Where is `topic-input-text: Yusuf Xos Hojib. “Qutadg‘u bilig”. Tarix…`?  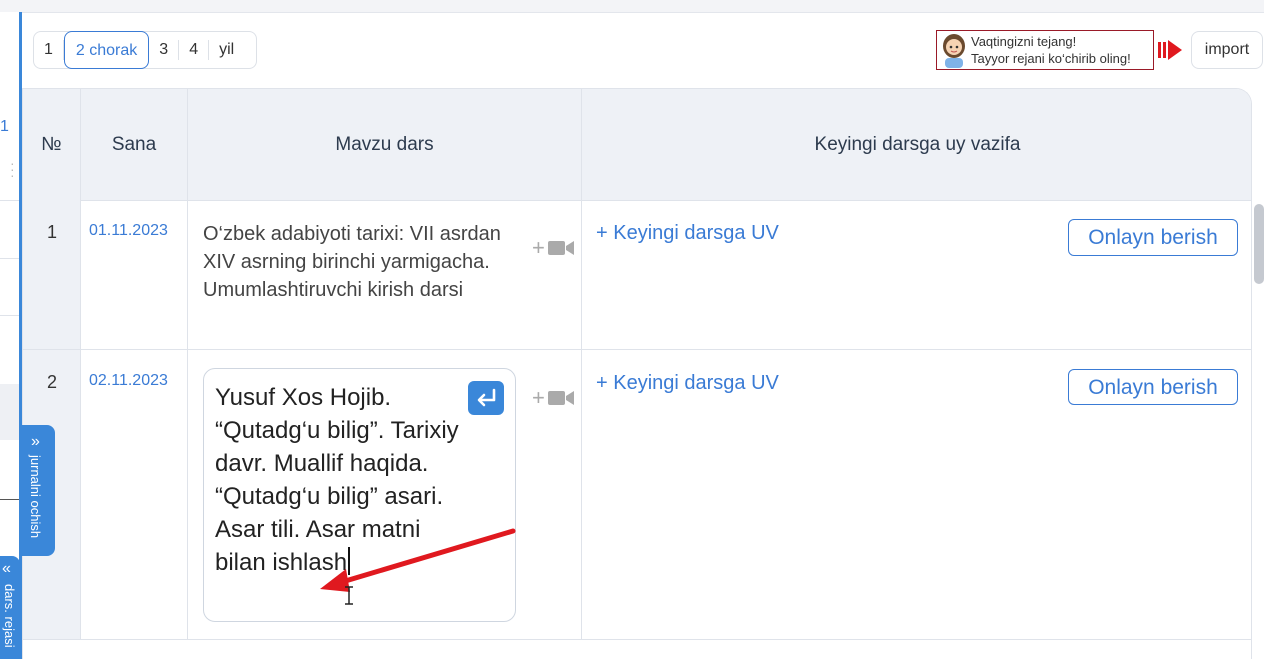 topic-input-text: Yusuf Xos Hojib. “Qutadg‘u bilig”. Tarix… is located at coordinates (340, 480).